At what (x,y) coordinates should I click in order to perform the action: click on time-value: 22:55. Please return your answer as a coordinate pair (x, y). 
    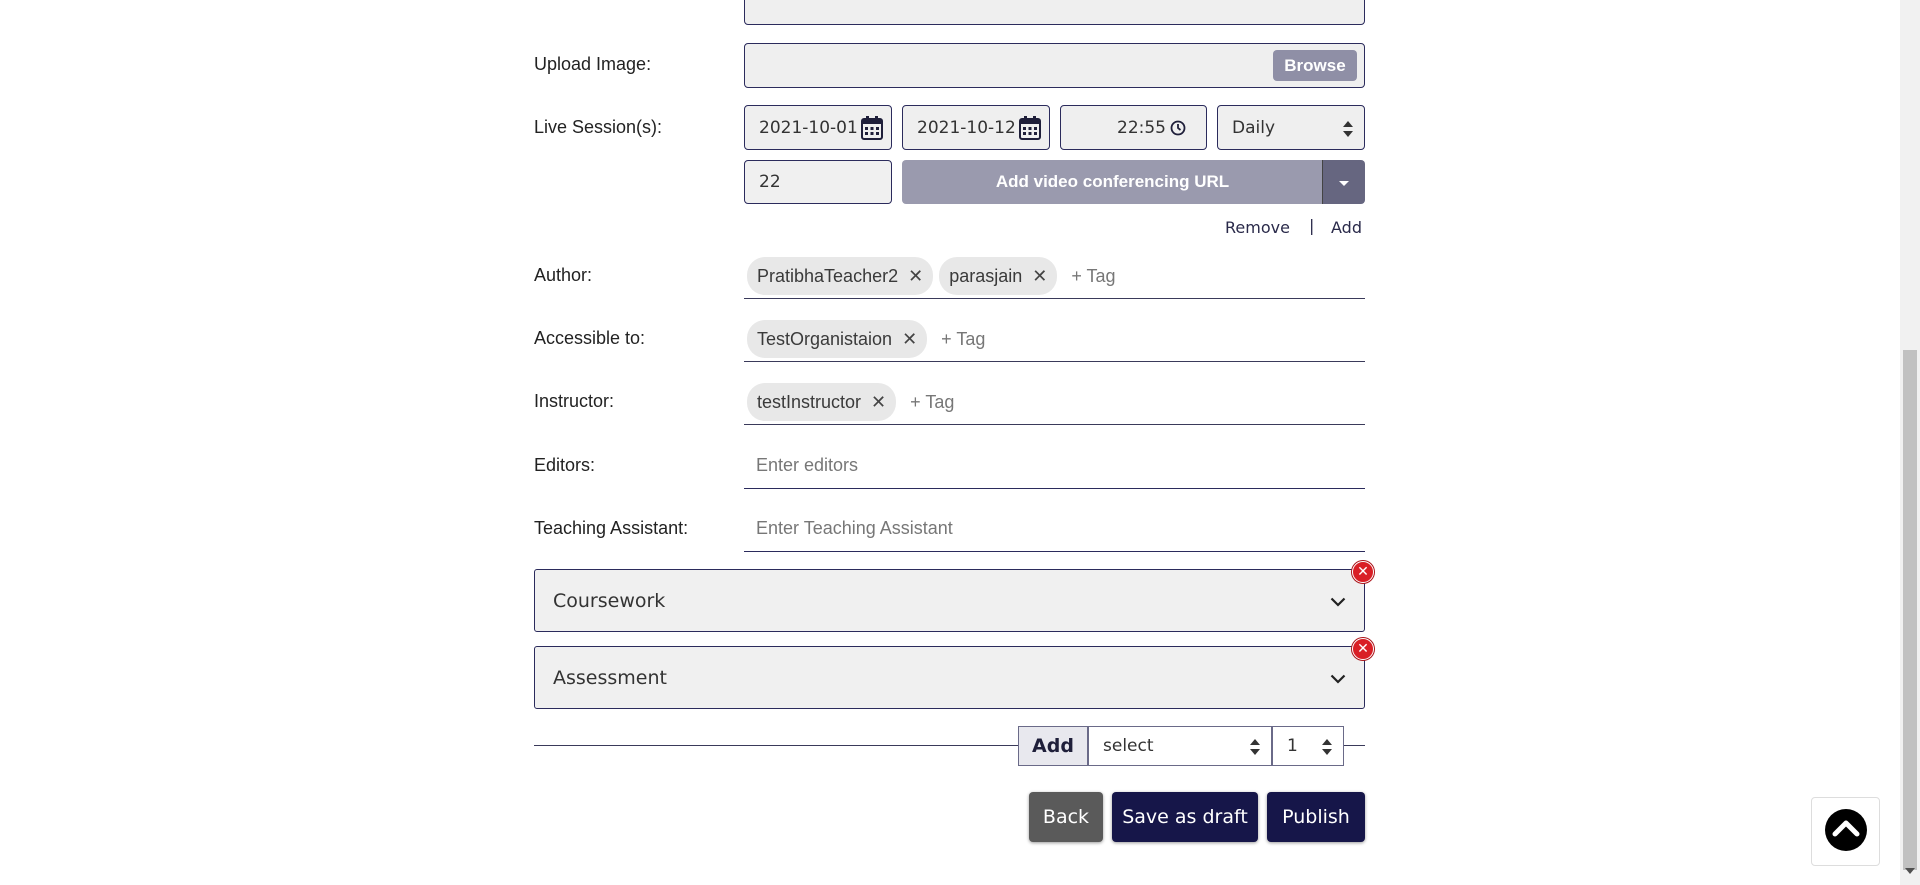
    Looking at the image, I should click on (1141, 127).